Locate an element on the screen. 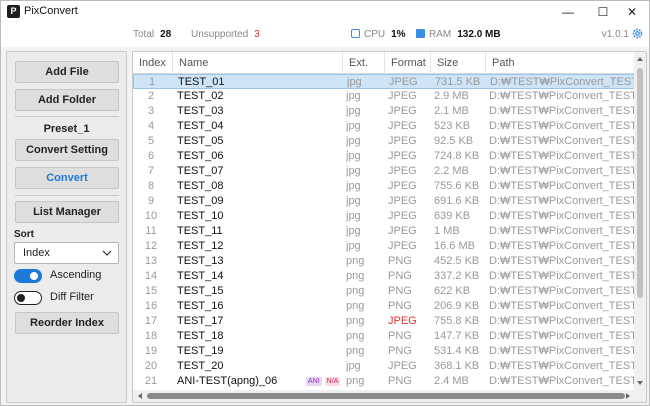 This screenshot has height=406, width=650. list-manager-button: List Manager is located at coordinates (67, 212).